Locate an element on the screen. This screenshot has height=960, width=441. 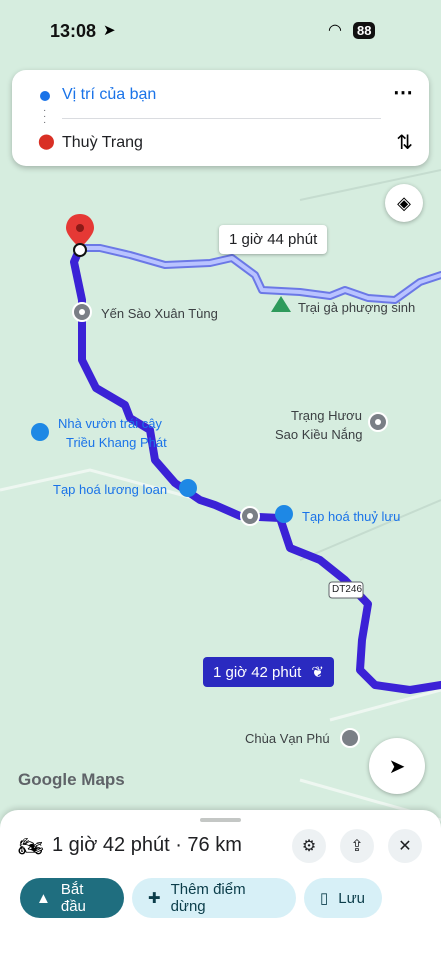
alt-route-time-label: 1 giờ 44 phút is located at coordinates (273, 239).